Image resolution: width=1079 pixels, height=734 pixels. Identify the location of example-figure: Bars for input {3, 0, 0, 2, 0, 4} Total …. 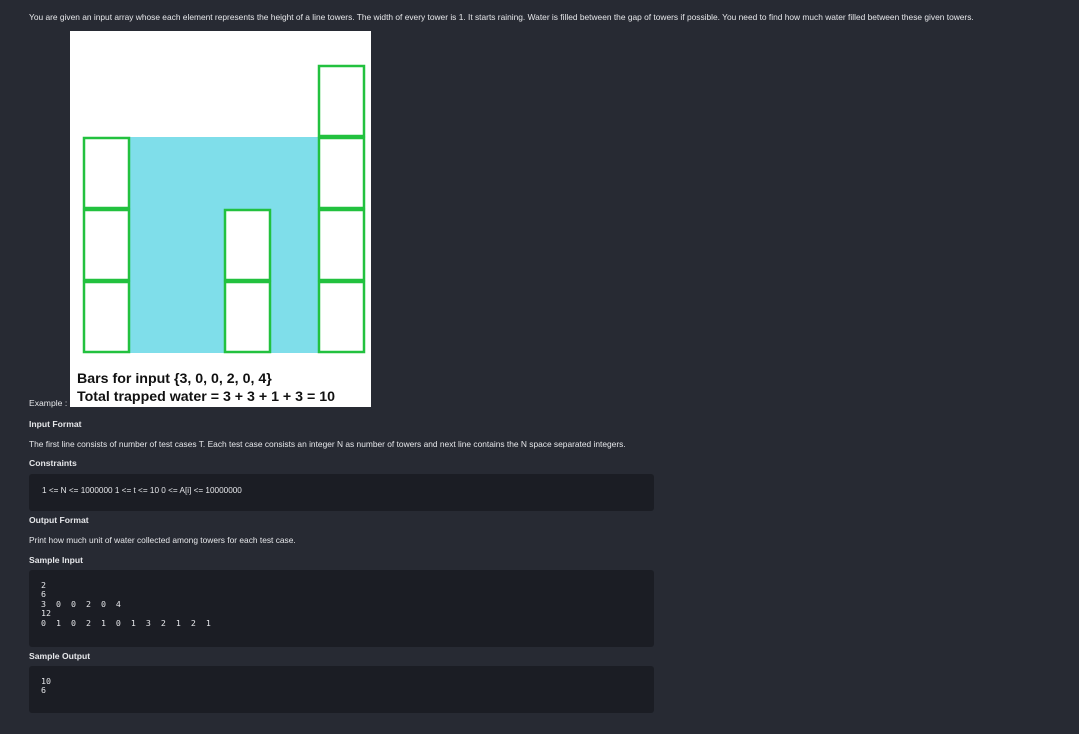
(220, 219).